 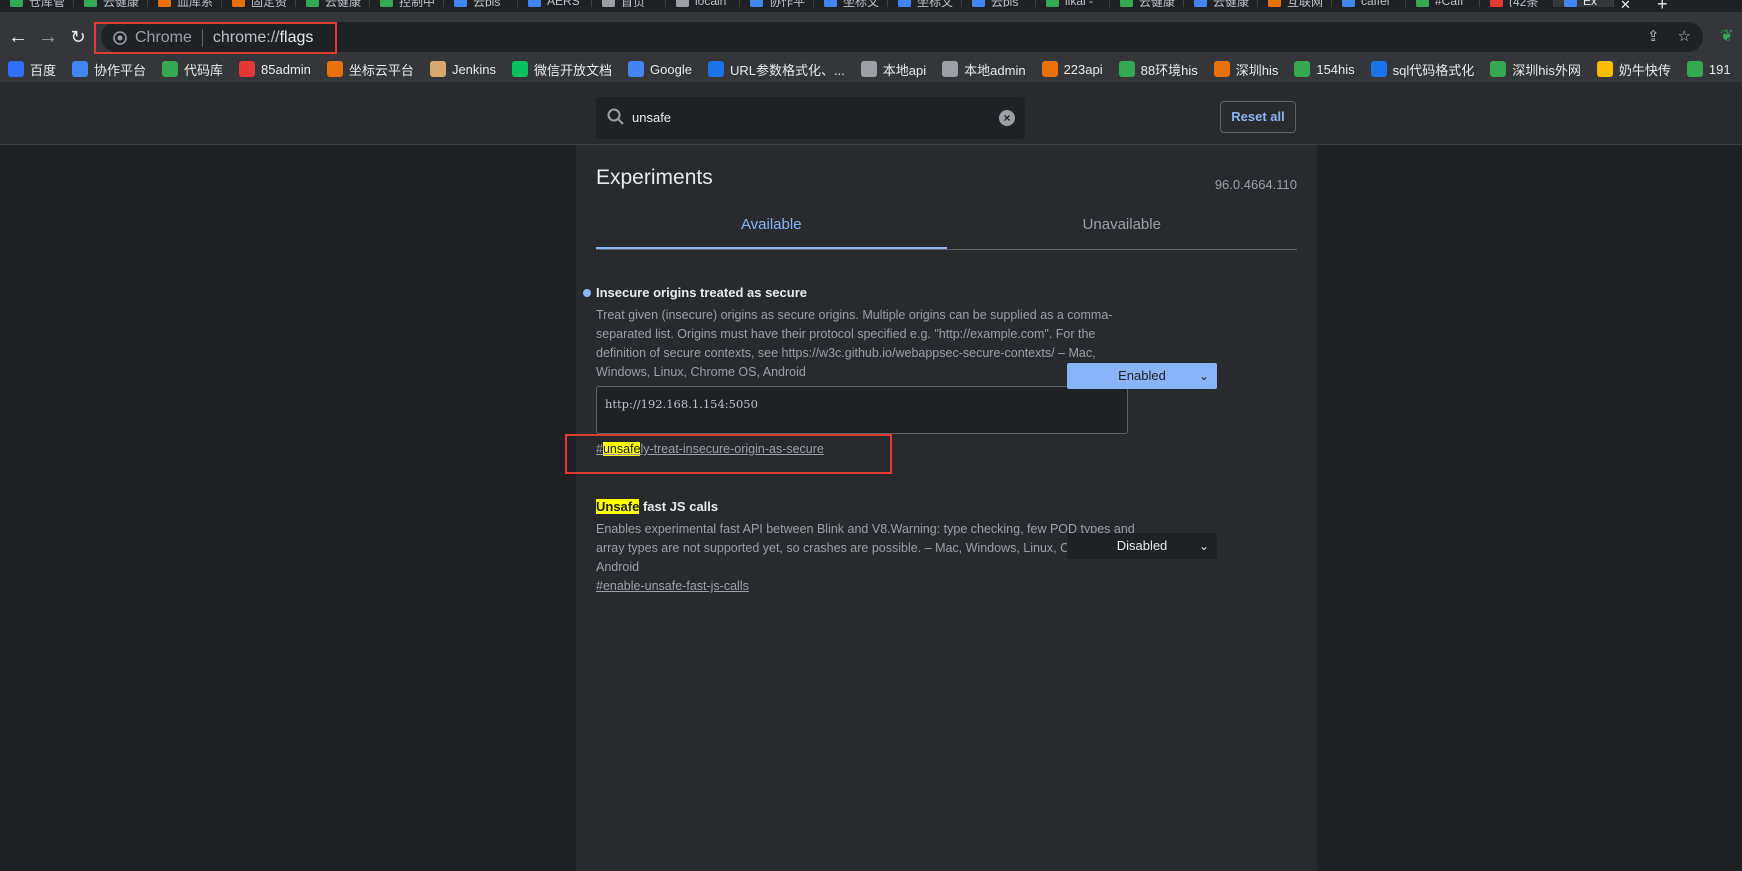 What do you see at coordinates (1422, 69) in the screenshot?
I see `bookmark-item: sql代码格式化` at bounding box center [1422, 69].